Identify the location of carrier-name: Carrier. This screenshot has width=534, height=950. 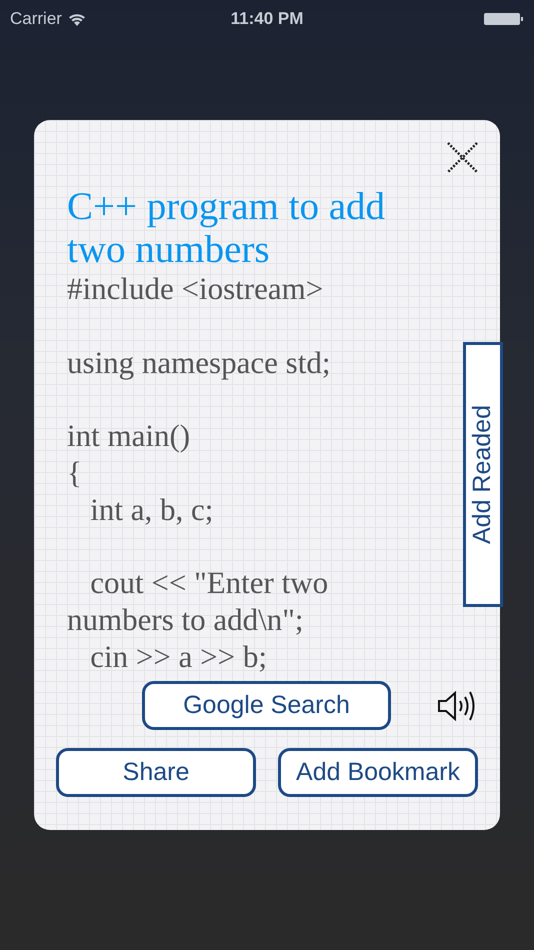
(36, 19).